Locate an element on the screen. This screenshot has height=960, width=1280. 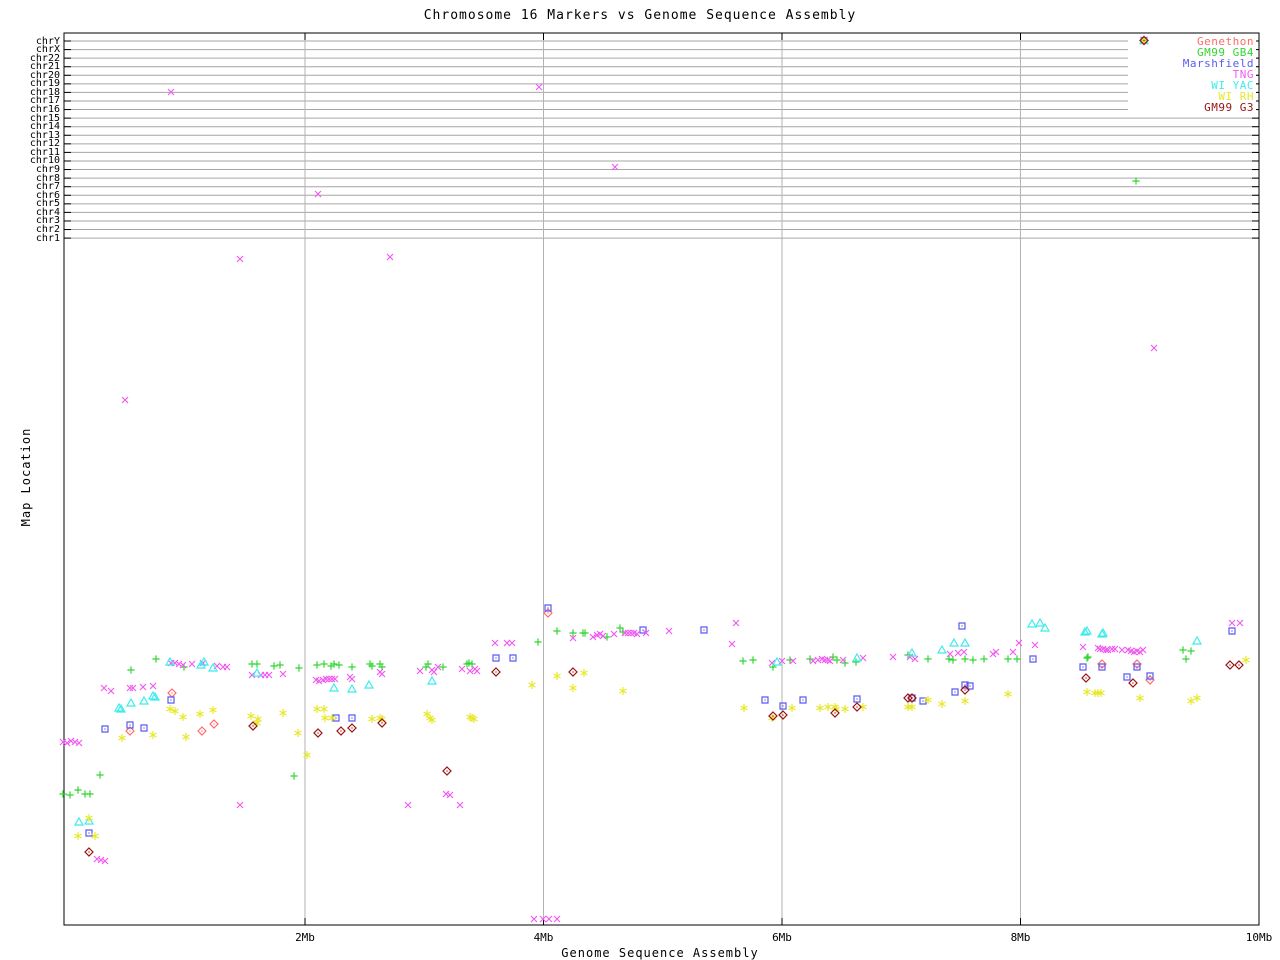
x-tick-label-6Mb: 6Mb is located at coordinates (782, 937).